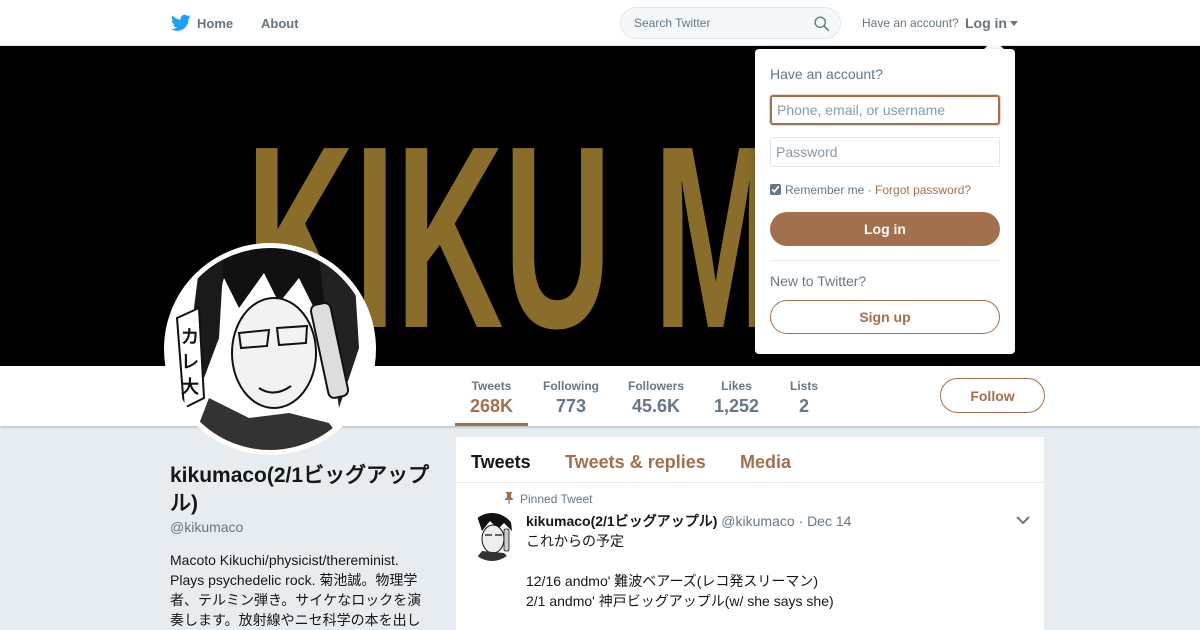  Describe the element at coordinates (509, 498) in the screenshot. I see `pin-icon` at that location.